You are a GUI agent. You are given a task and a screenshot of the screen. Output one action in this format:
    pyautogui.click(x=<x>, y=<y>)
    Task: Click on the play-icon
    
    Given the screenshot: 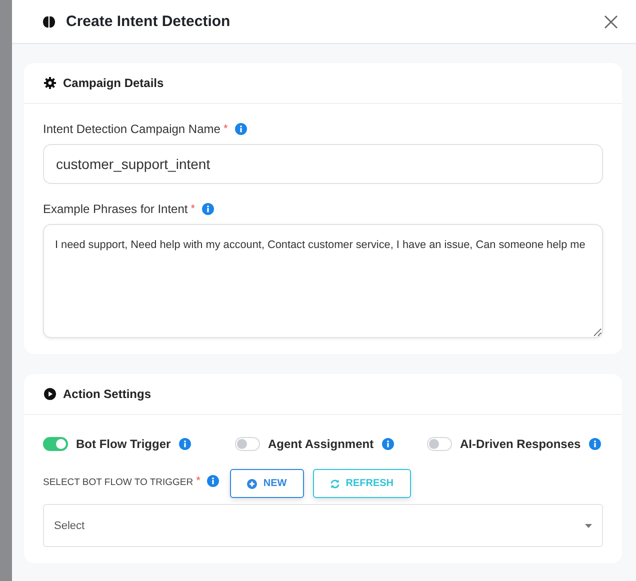 What is the action you would take?
    pyautogui.click(x=50, y=394)
    